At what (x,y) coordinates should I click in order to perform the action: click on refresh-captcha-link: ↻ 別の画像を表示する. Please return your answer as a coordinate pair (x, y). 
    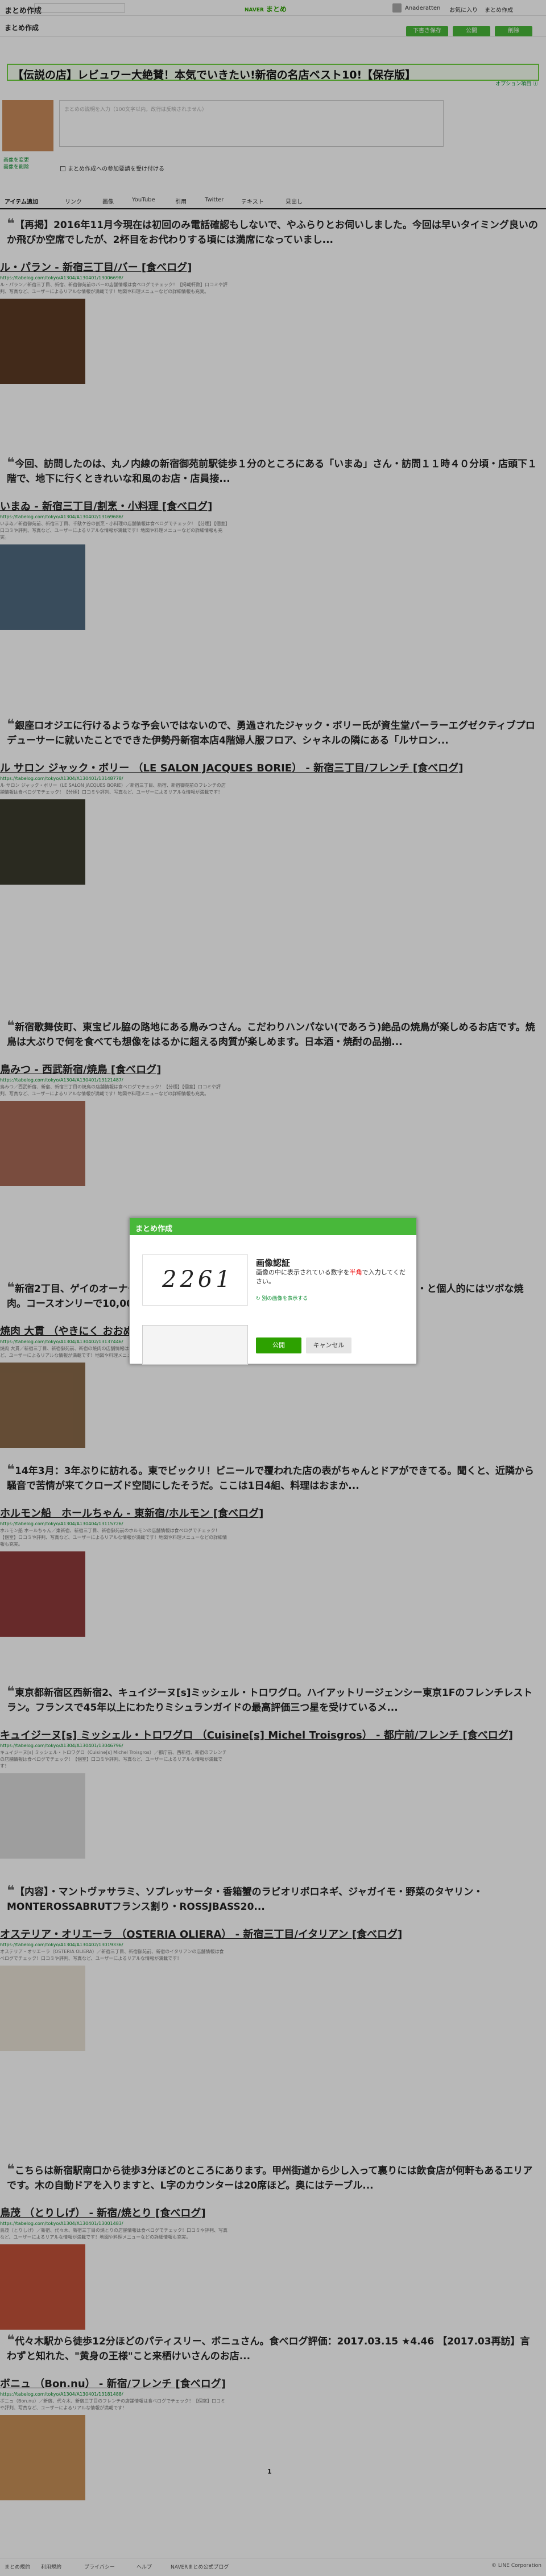
    Looking at the image, I should click on (282, 1298).